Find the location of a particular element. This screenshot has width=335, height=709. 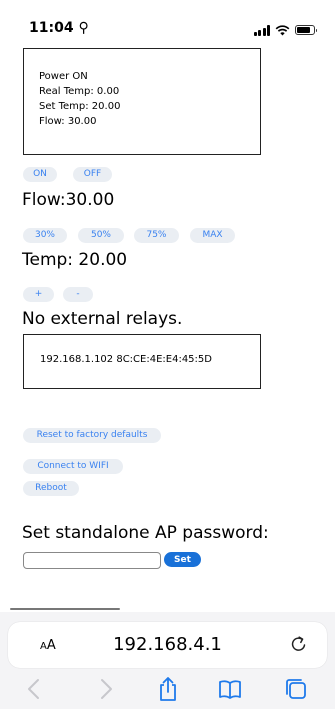

browser-bottom-bar: AA 192.168.4.1 is located at coordinates (167, 660).